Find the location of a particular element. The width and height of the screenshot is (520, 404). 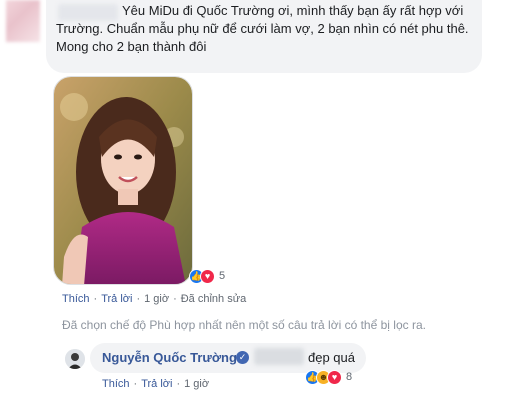

reply-reply-link: Trả lời is located at coordinates (156, 384).